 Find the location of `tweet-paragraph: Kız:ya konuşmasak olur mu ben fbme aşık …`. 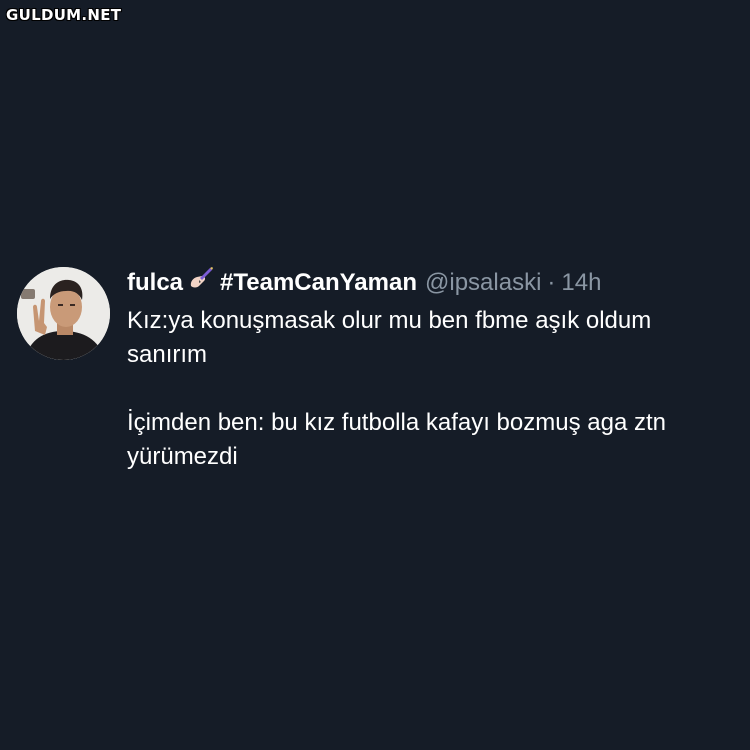

tweet-paragraph: Kız:ya konuşmasak olur mu ben fbme aşık … is located at coordinates (389, 337).